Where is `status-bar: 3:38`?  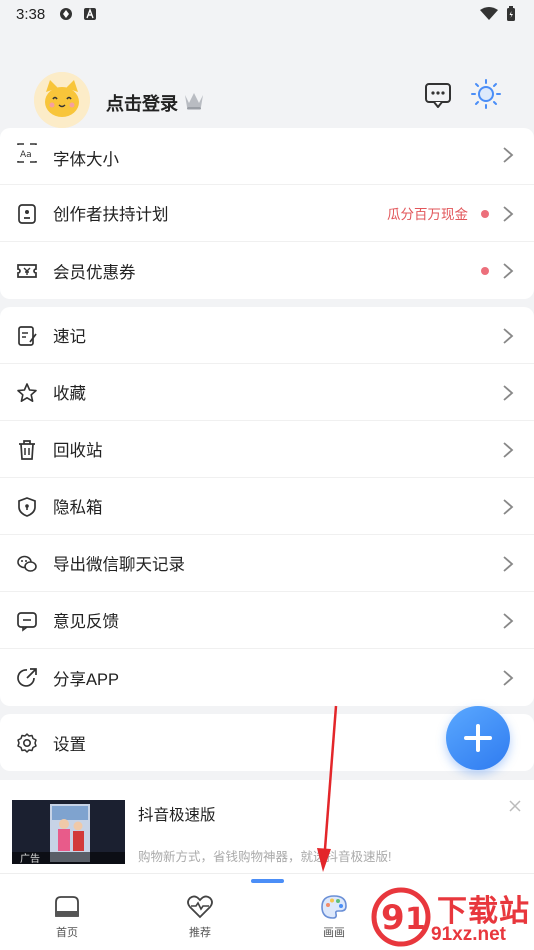 status-bar: 3:38 is located at coordinates (267, 14).